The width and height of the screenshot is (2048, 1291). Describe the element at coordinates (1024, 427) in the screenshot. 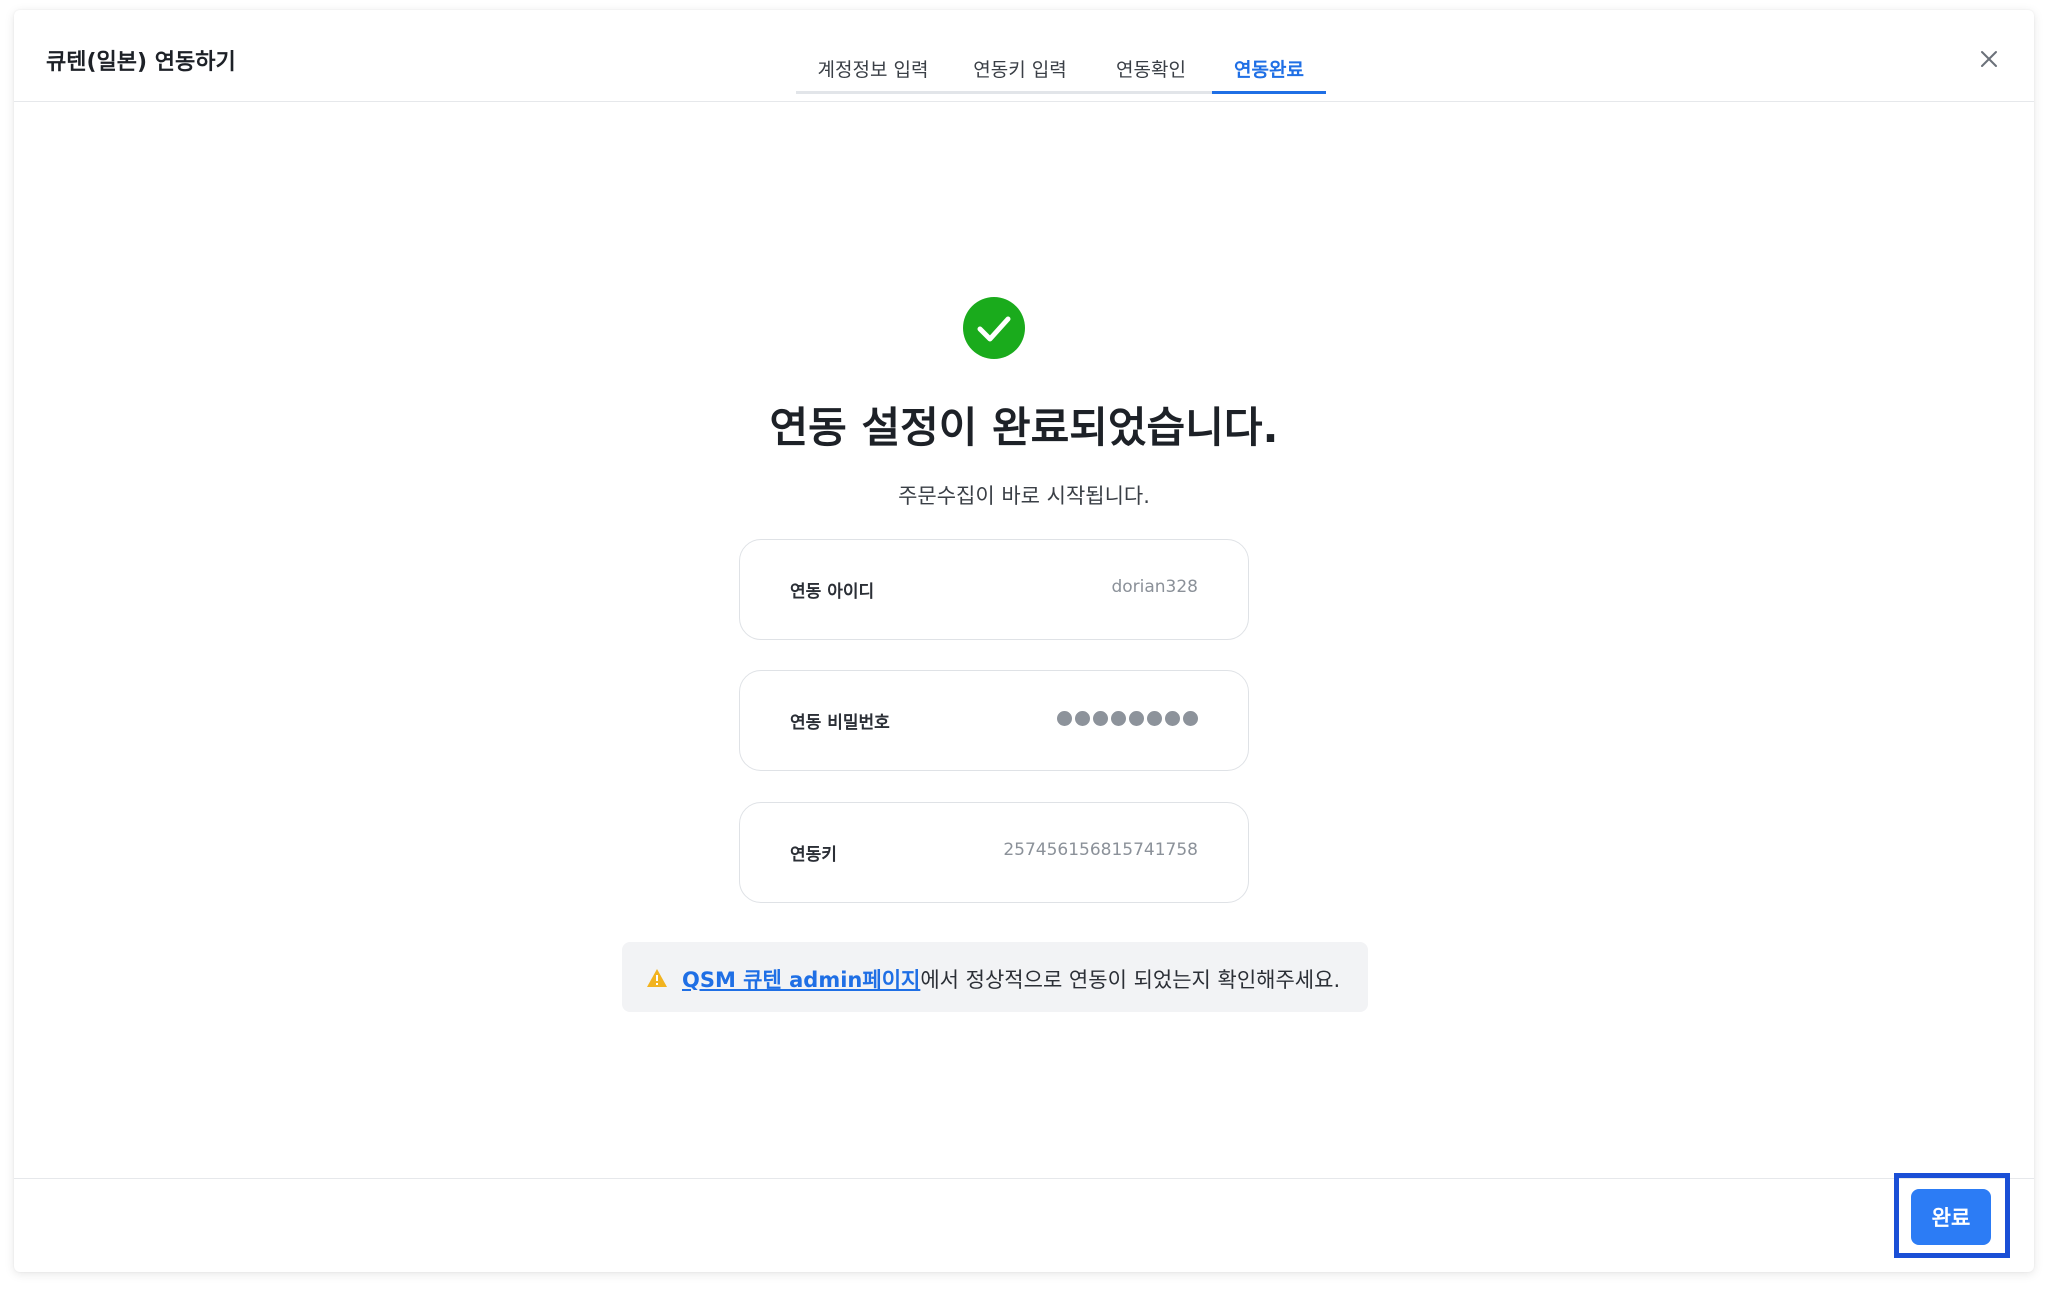

I see `completion-title: 연동 설정이 완료되었습니다.` at that location.